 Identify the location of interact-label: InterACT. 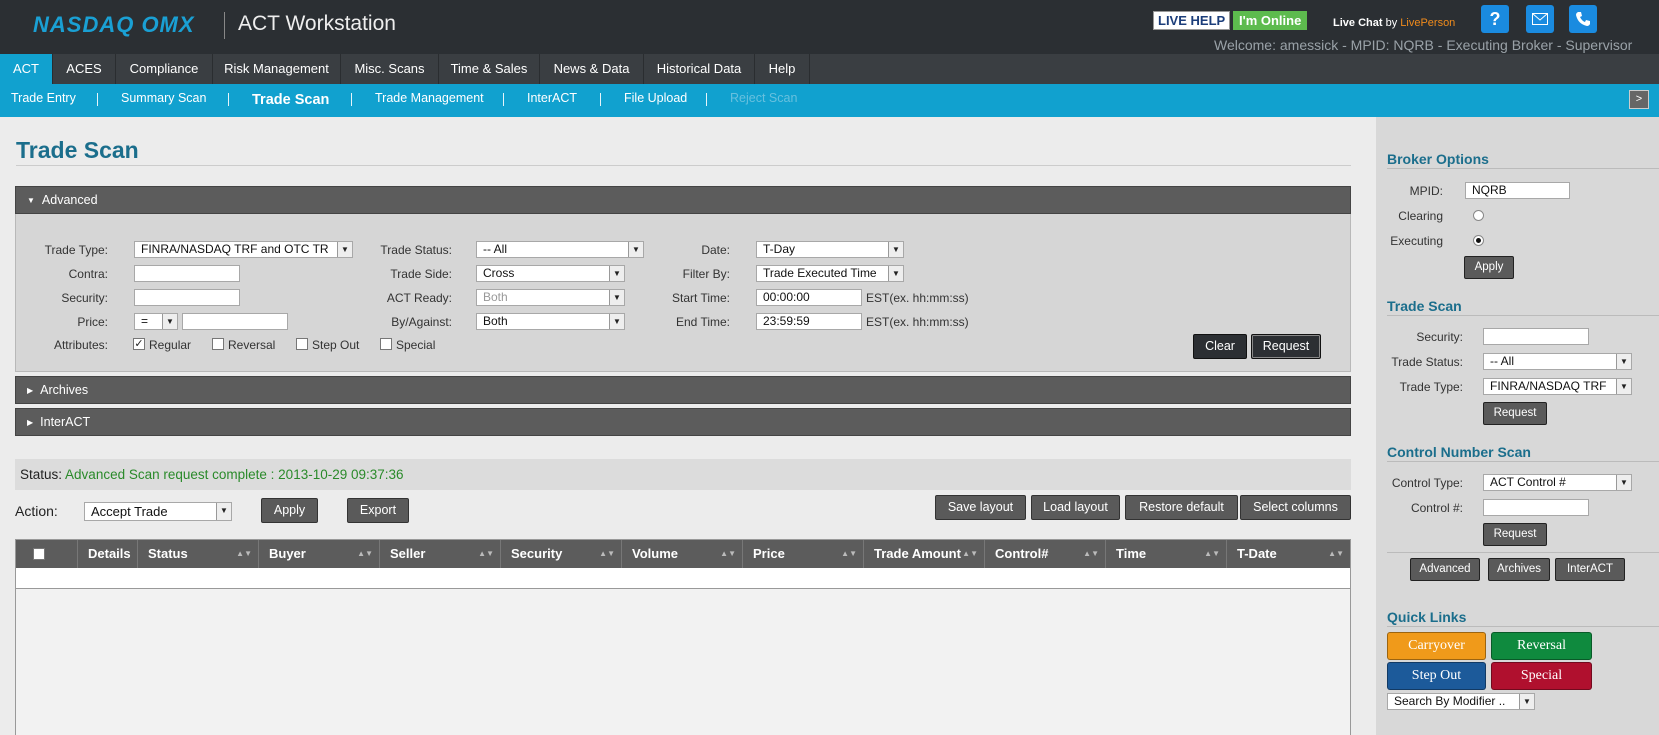
(65, 422).